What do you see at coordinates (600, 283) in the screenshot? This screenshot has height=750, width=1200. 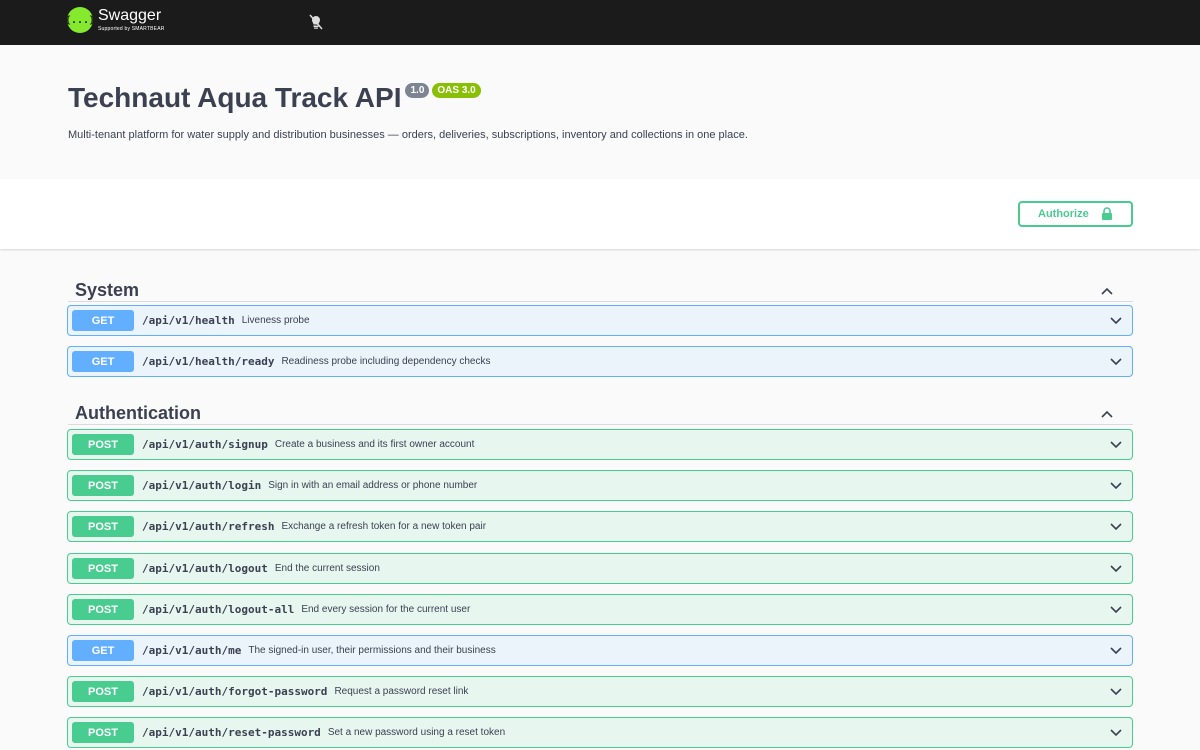 I see `section-header-system: System` at bounding box center [600, 283].